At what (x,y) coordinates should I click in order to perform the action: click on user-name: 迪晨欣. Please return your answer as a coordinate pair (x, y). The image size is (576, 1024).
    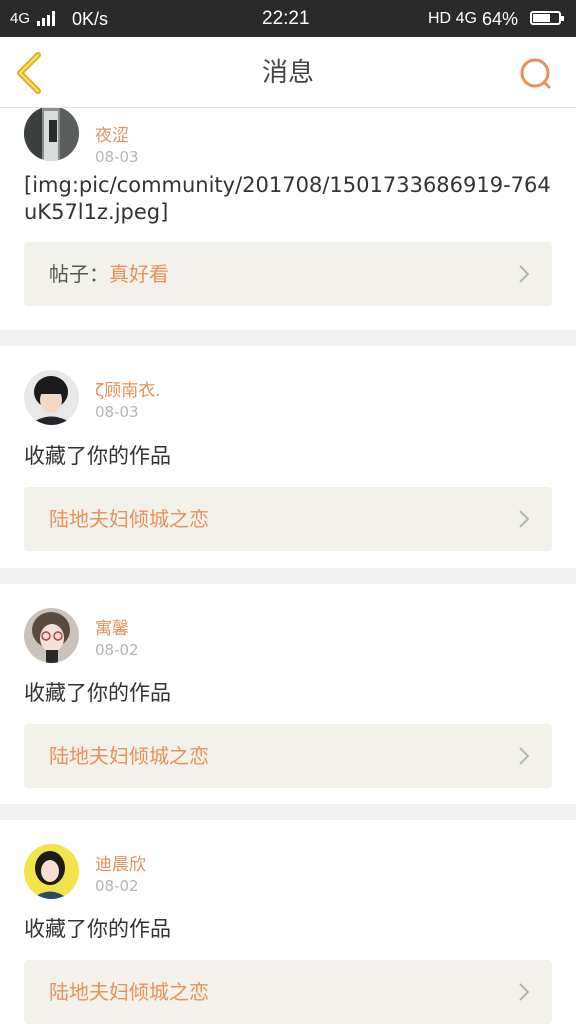
    Looking at the image, I should click on (120, 862).